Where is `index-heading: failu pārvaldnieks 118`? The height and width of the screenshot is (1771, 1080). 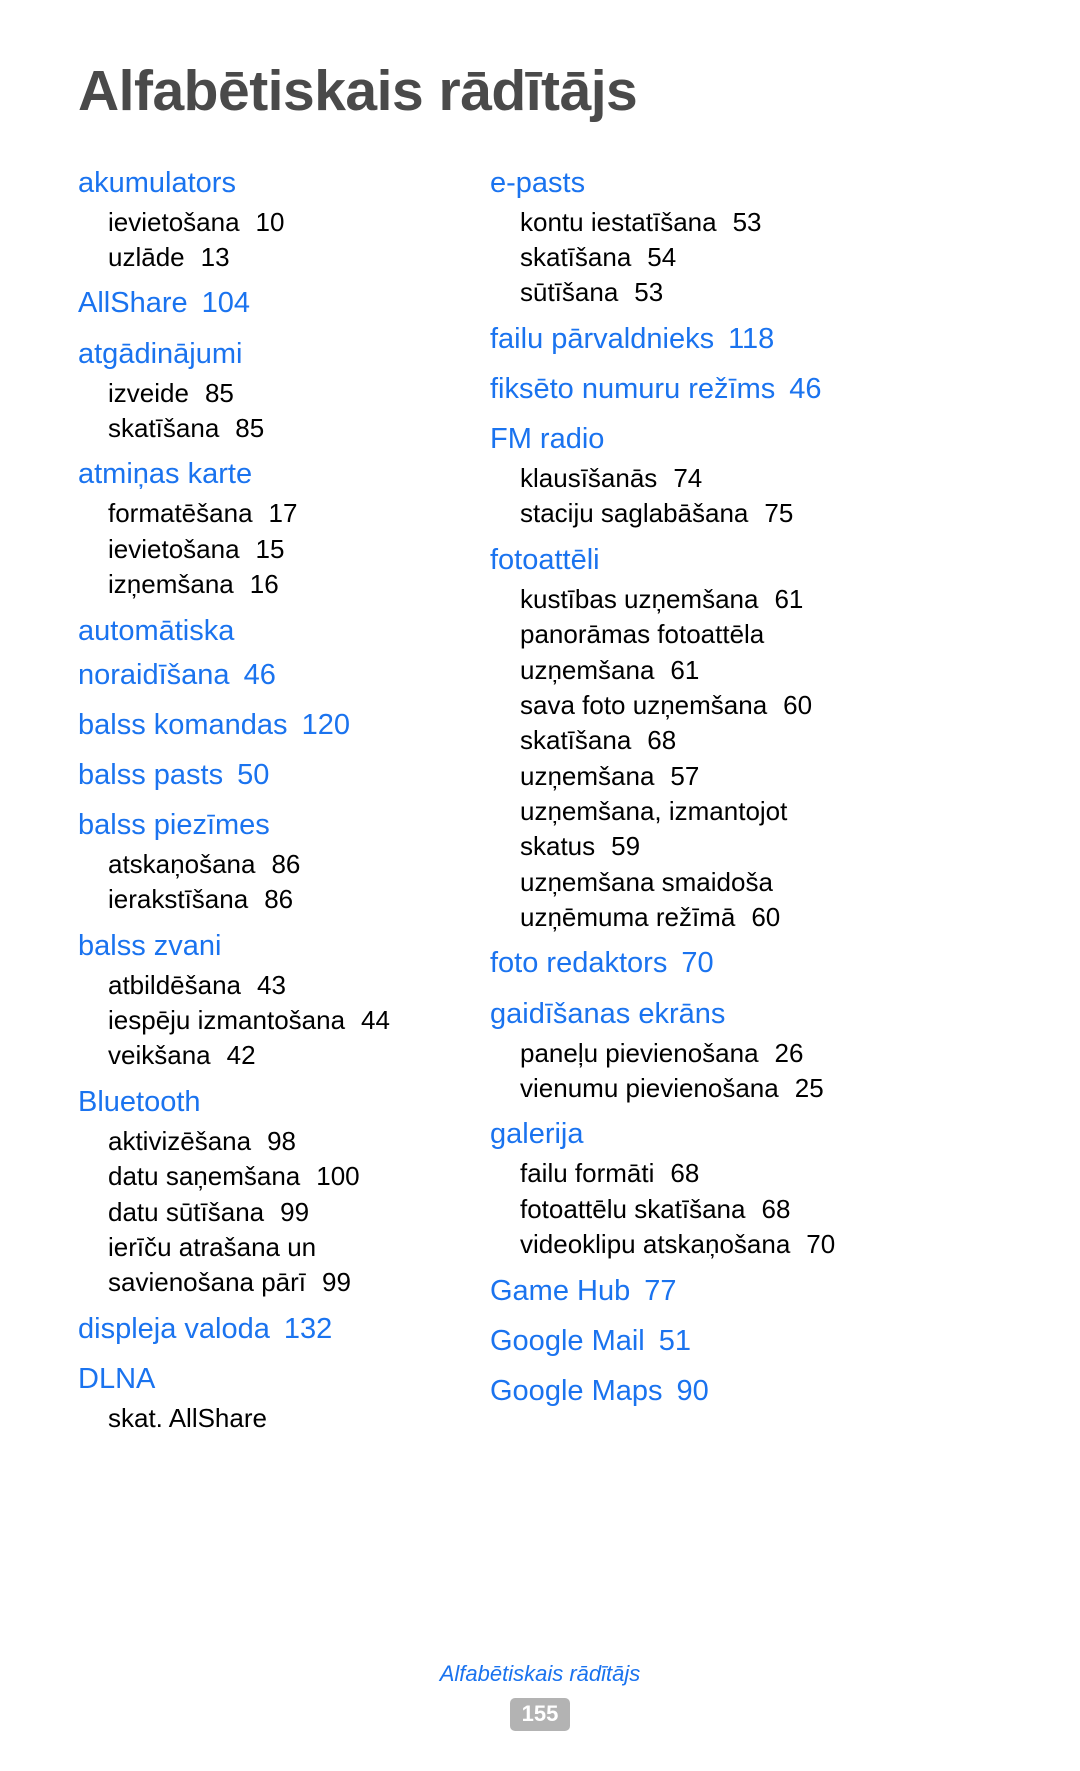 index-heading: failu pārvaldnieks 118 is located at coordinates (730, 339).